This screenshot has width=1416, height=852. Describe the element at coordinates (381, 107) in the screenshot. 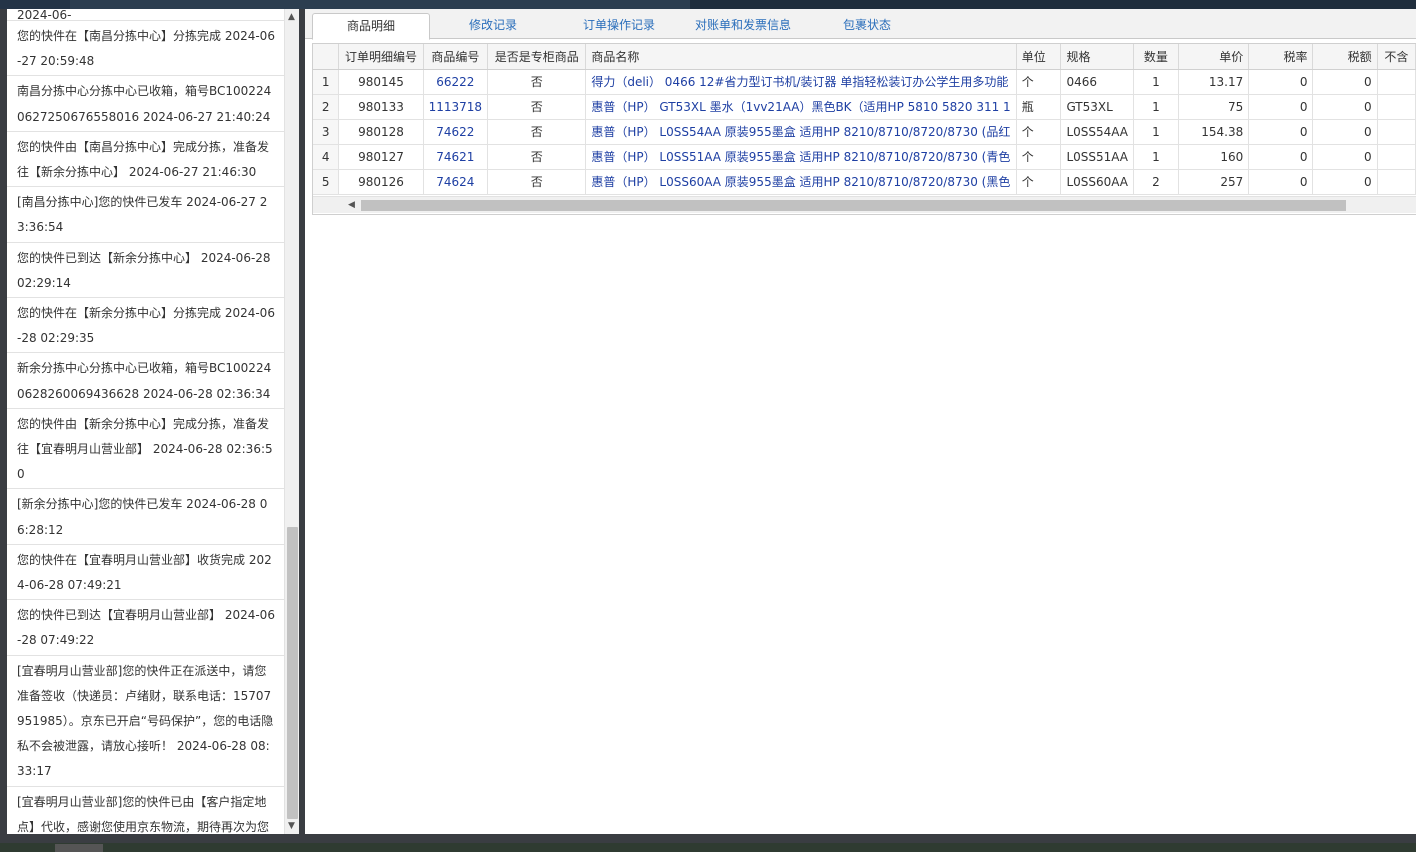

I see `table-cell: 980133` at that location.